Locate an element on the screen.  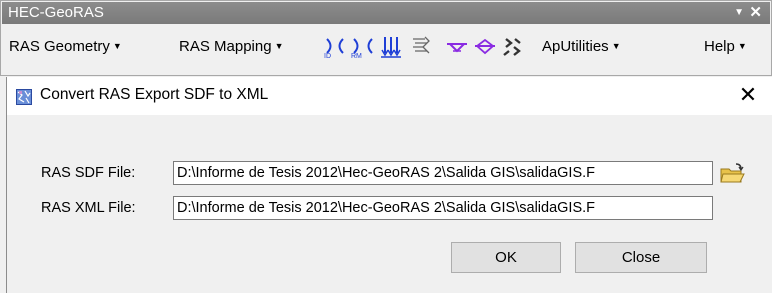
toolbar-close-icon: ✕ is located at coordinates (755, 13).